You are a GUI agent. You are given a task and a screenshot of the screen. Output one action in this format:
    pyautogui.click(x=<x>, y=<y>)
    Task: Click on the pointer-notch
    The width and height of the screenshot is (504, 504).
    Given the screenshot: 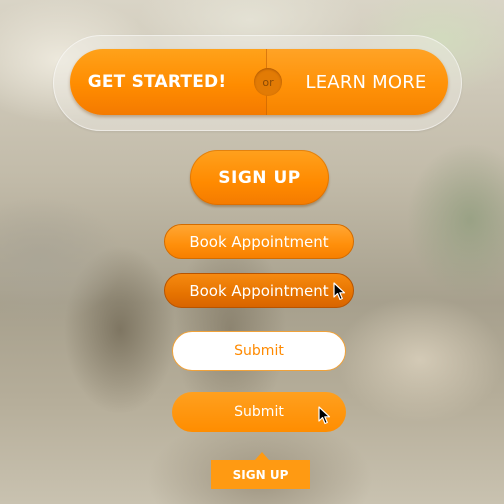 What is the action you would take?
    pyautogui.click(x=262, y=456)
    